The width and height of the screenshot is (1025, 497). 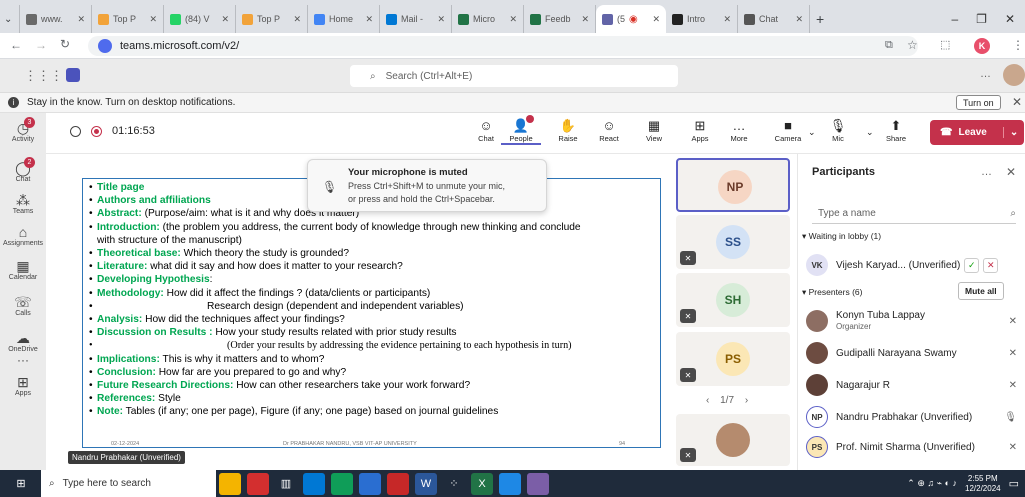 I want to click on app-launcher-icon: ⋮⋮⋮, so click(x=43, y=76).